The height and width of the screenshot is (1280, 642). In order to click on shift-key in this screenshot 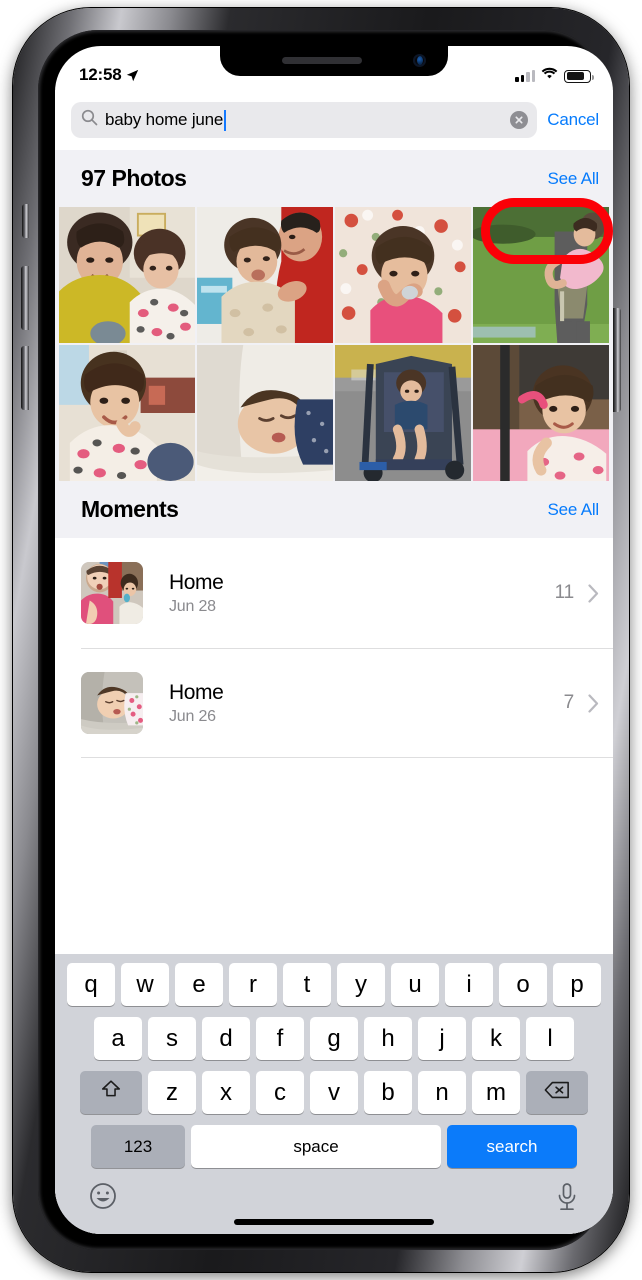, I will do `click(111, 1092)`.